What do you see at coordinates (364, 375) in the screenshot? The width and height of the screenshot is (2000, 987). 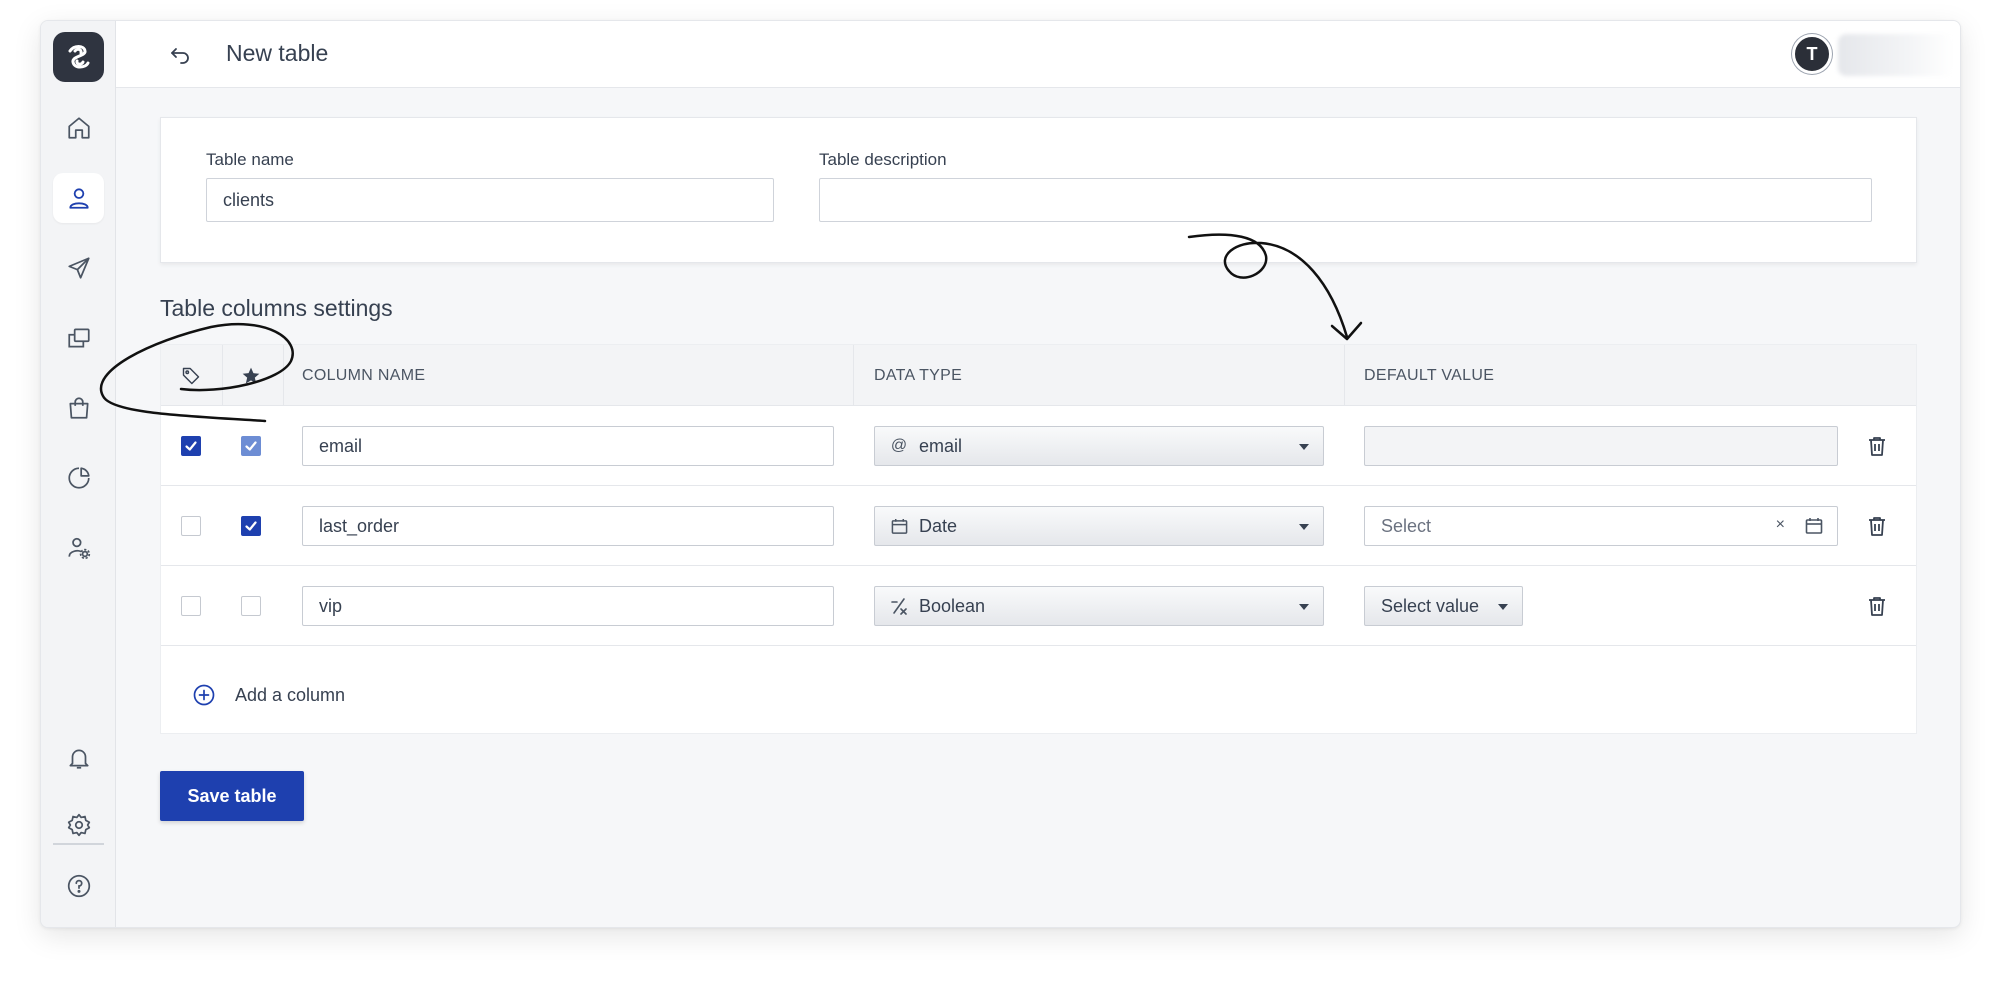 I see `column-name-header: COLUMN NAME` at bounding box center [364, 375].